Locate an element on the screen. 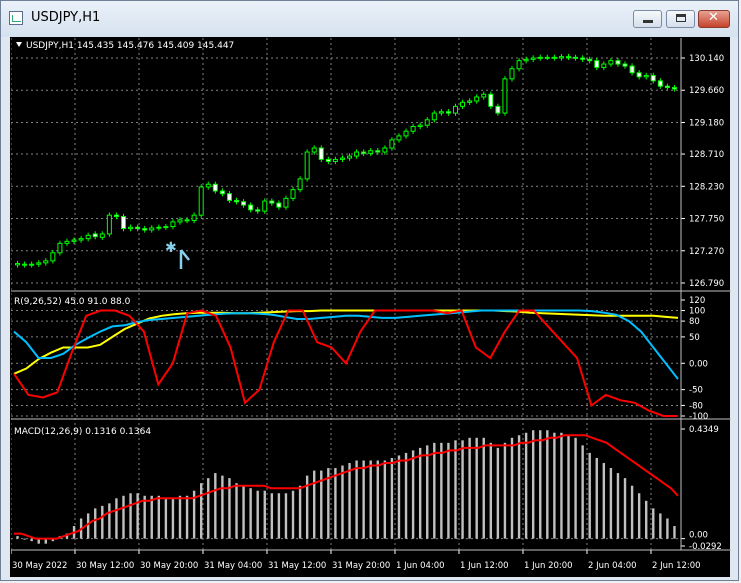 Image resolution: width=741 pixels, height=583 pixels. close-button: ✕ is located at coordinates (714, 19).